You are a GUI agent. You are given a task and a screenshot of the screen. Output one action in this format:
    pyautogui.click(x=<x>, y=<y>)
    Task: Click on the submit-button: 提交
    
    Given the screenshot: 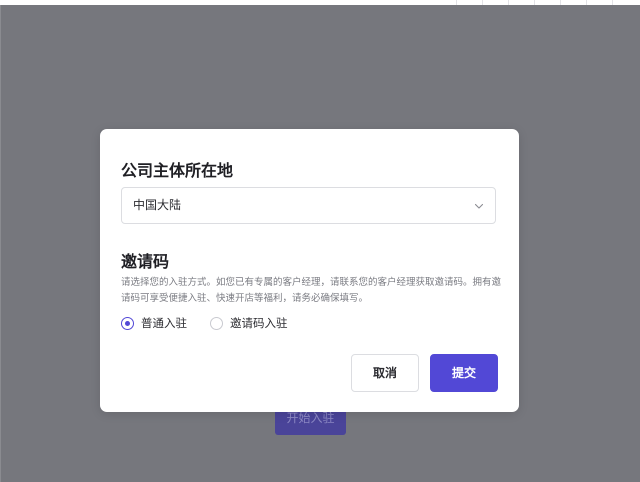 What is the action you would take?
    pyautogui.click(x=464, y=373)
    